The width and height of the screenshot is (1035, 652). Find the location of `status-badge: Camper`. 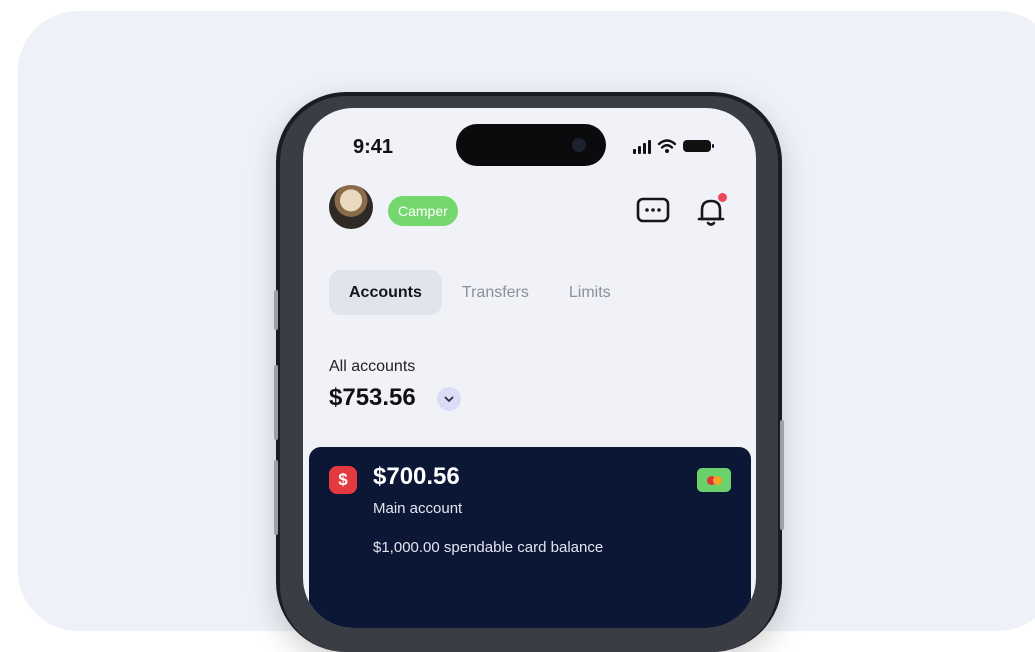

status-badge: Camper is located at coordinates (423, 211).